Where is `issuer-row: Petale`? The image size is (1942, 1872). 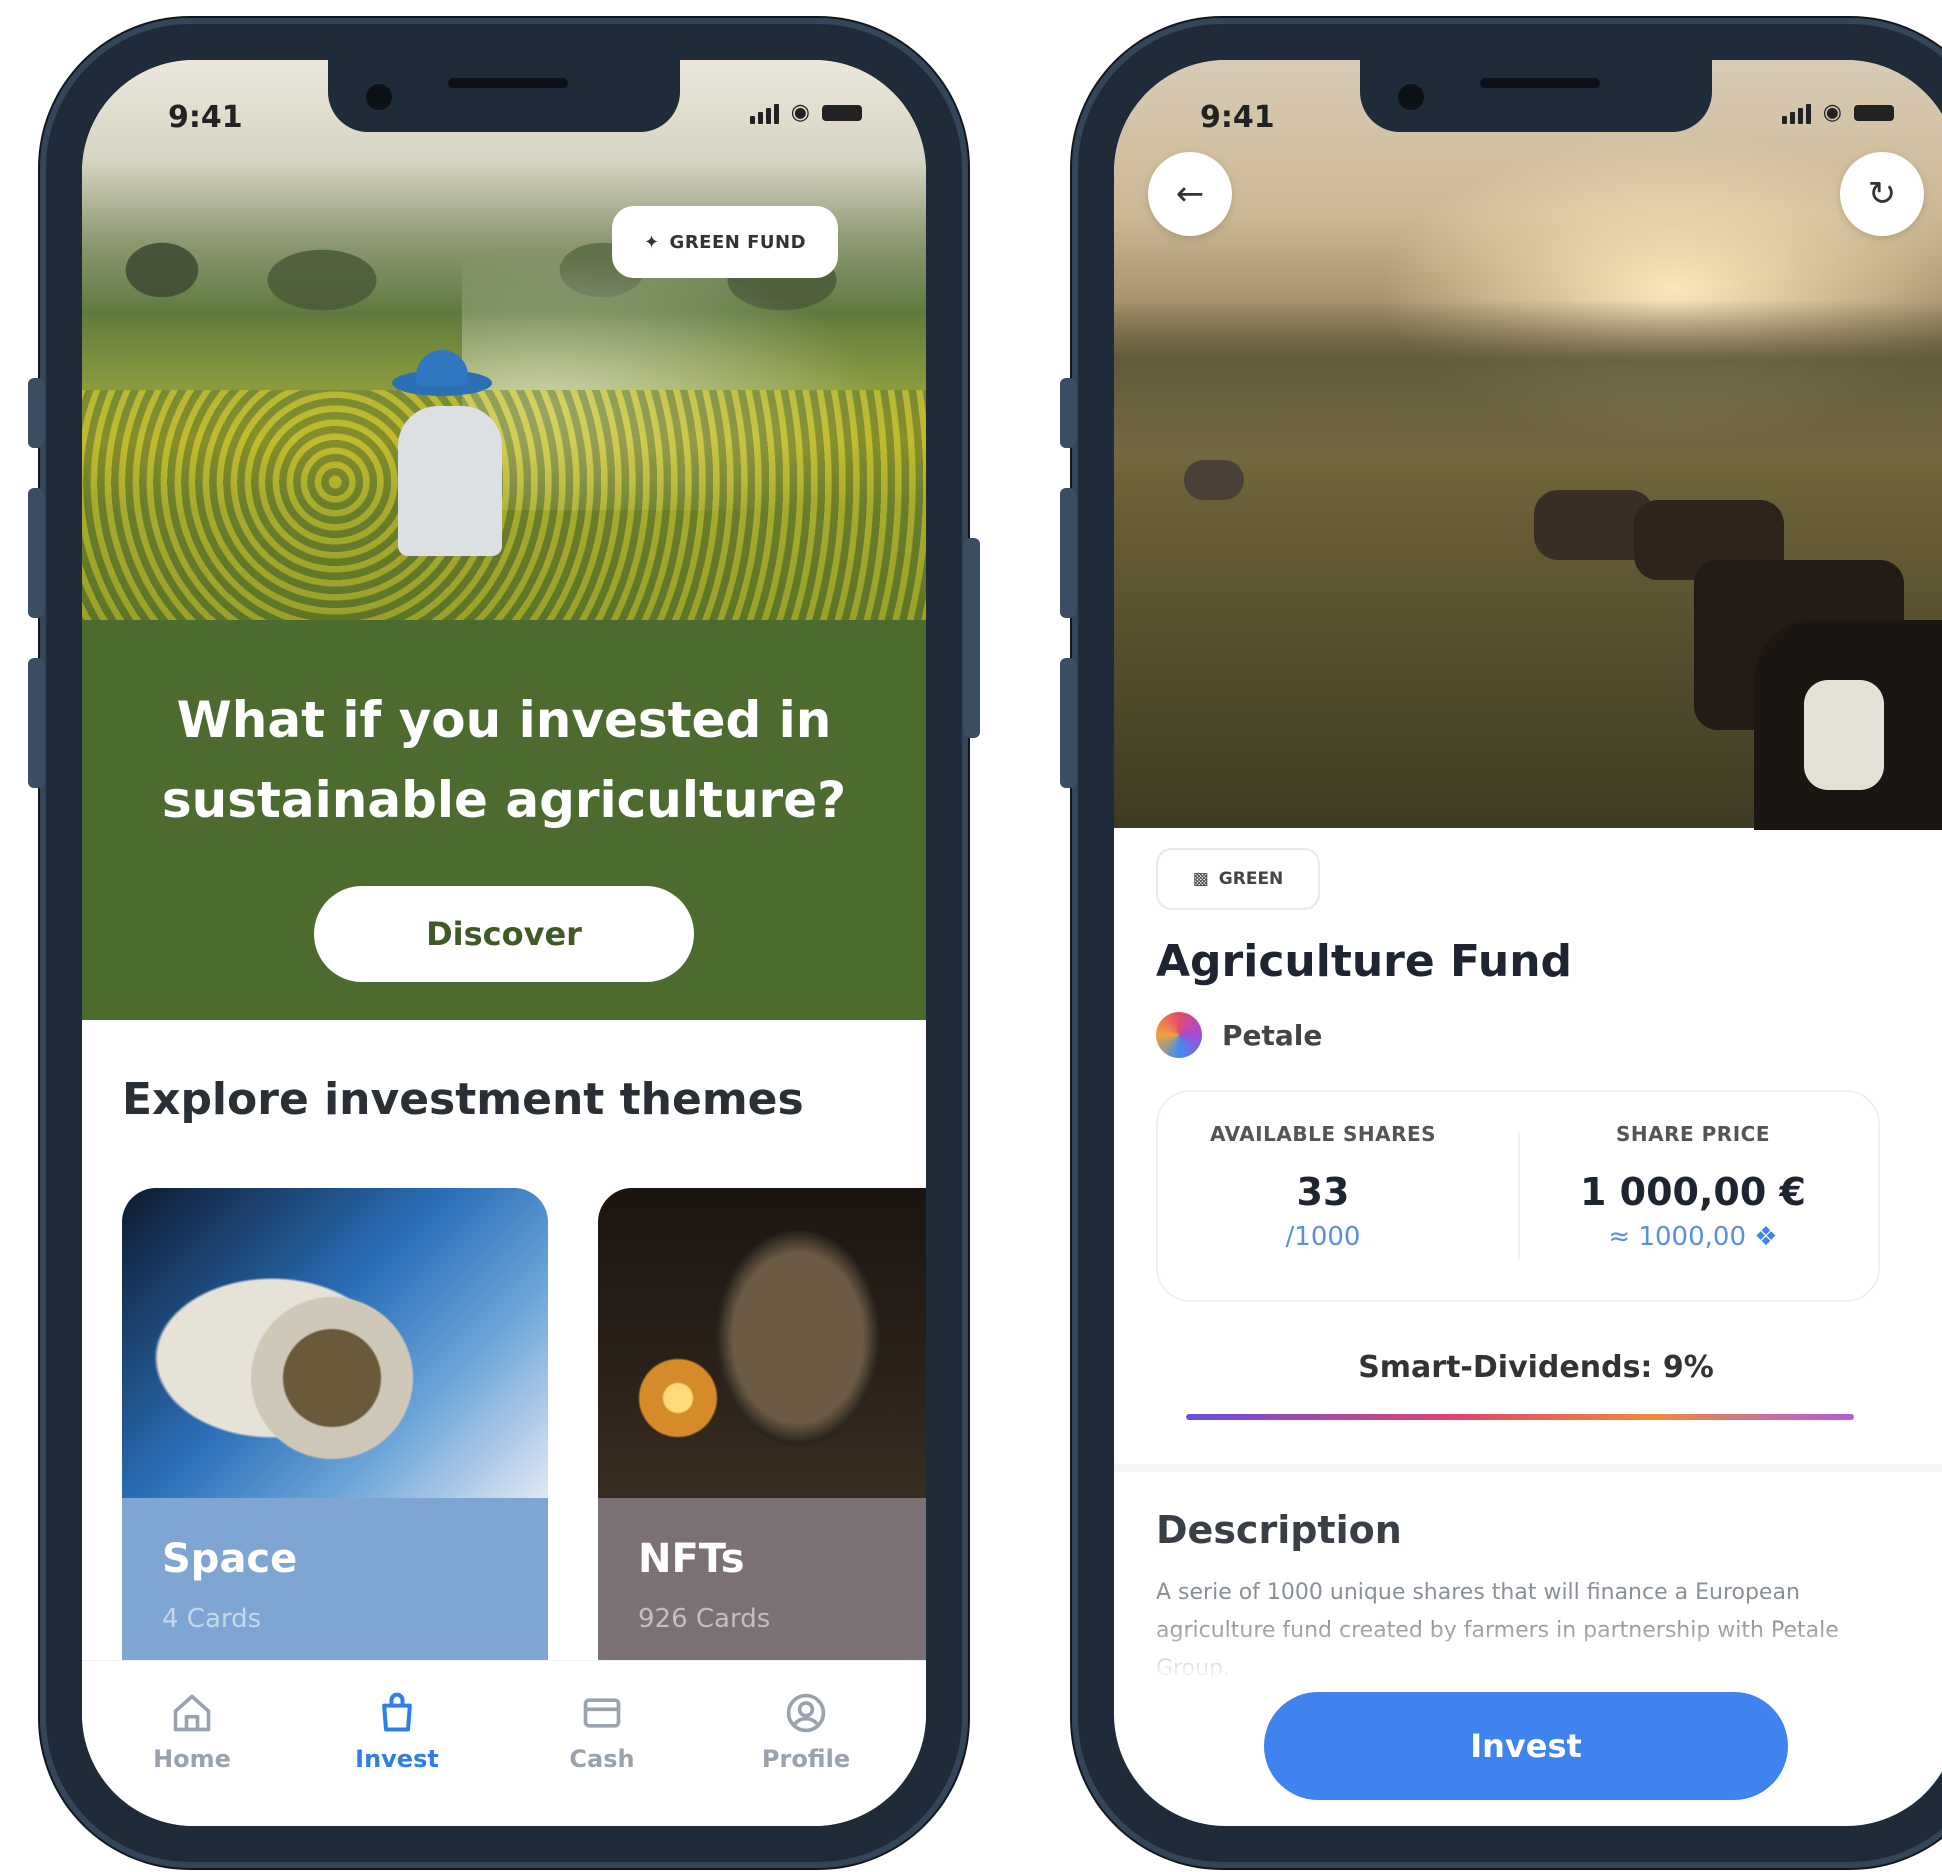 issuer-row: Petale is located at coordinates (1239, 1035).